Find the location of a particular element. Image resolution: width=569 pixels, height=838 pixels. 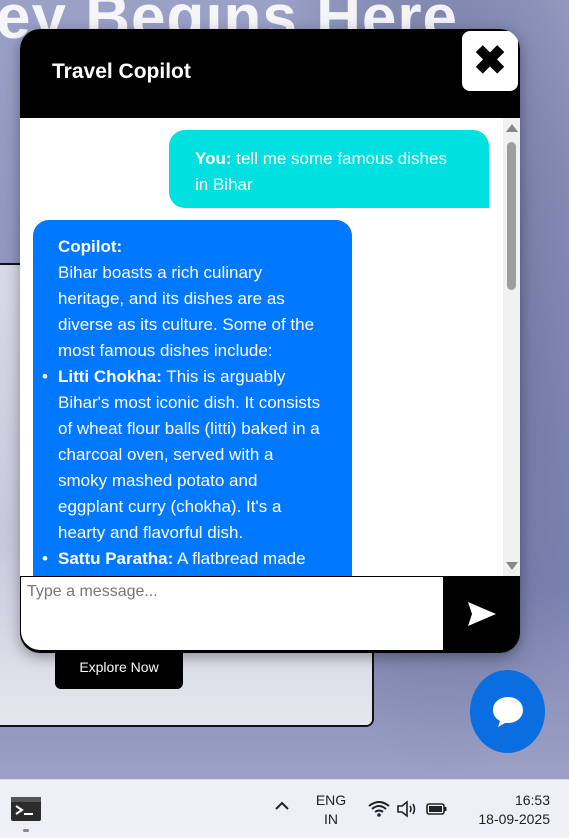

send-icon is located at coordinates (482, 613).